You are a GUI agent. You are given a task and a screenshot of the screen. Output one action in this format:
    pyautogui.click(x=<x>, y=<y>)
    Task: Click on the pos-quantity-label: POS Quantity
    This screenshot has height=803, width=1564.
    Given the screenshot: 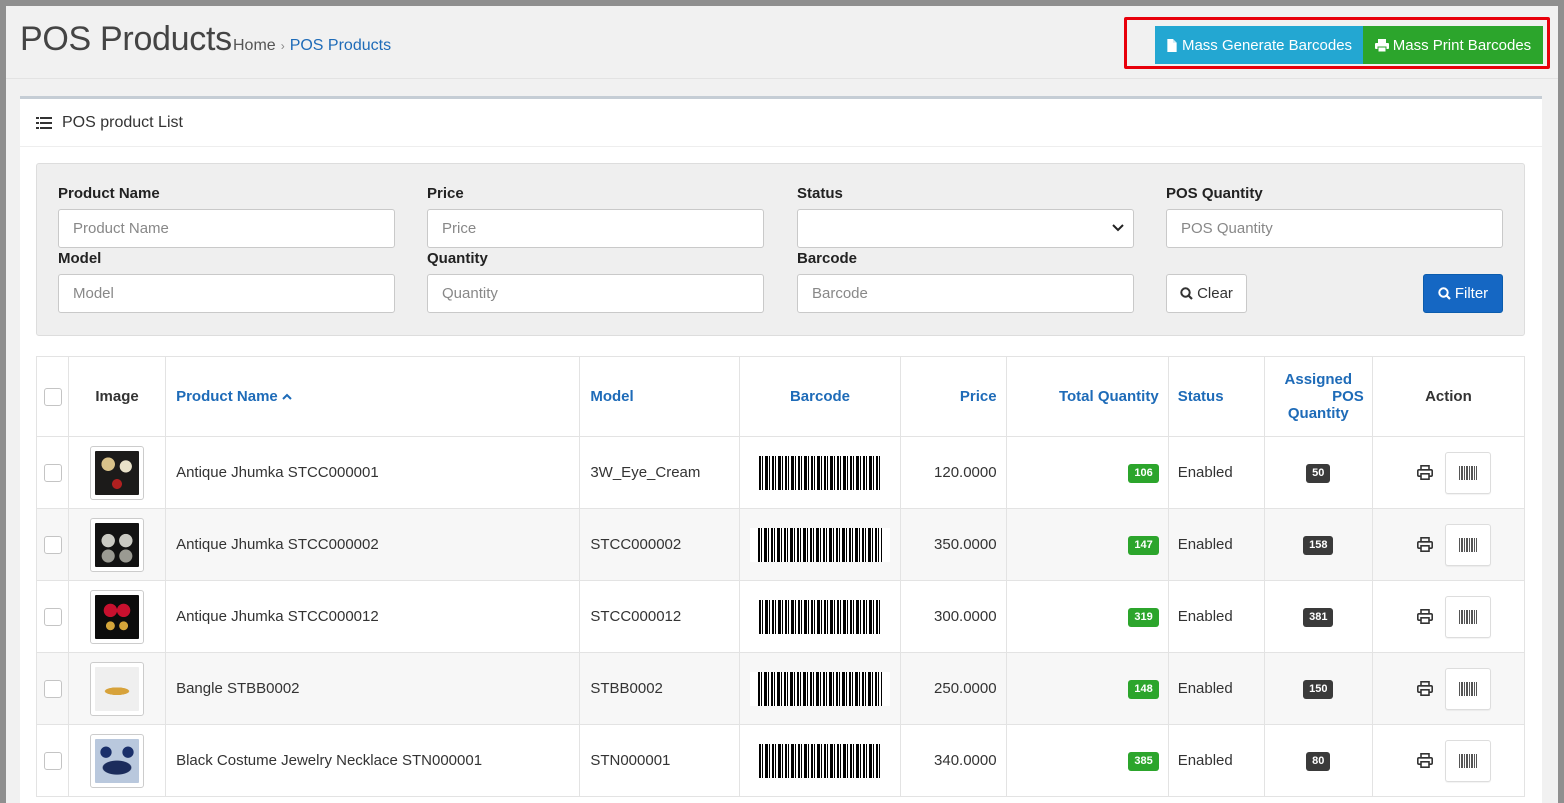 What is the action you would take?
    pyautogui.click(x=1214, y=193)
    